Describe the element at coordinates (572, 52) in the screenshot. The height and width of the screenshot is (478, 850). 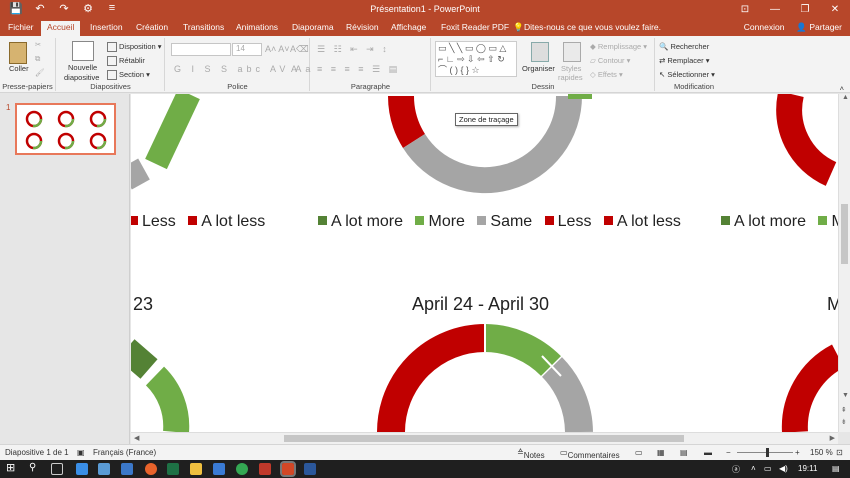
I see `quick-styles-icon` at that location.